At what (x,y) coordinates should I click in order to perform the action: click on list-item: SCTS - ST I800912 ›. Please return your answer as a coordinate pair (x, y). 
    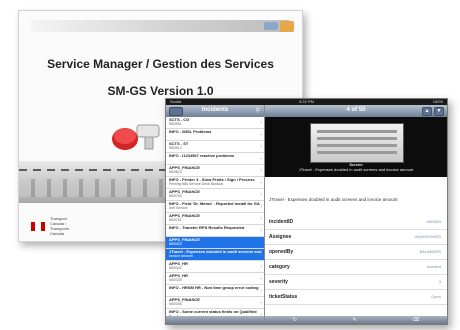
    Looking at the image, I should click on (215, 147).